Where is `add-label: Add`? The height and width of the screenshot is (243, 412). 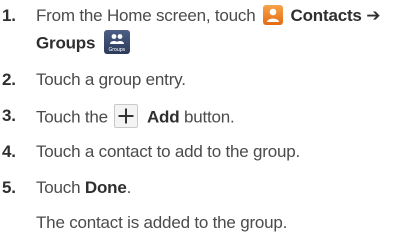 add-label: Add is located at coordinates (163, 117).